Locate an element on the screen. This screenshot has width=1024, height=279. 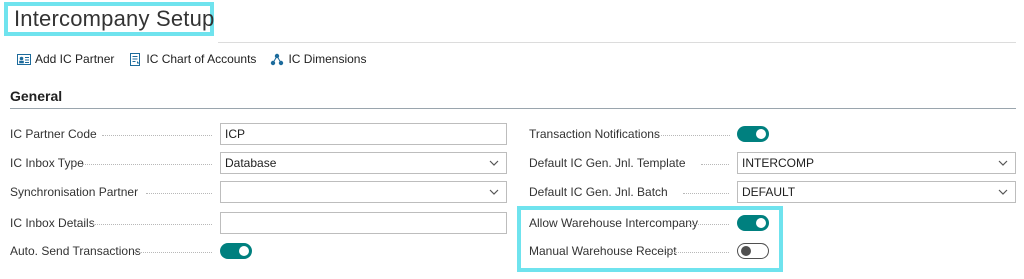
transaction-notifications-toggle is located at coordinates (753, 134).